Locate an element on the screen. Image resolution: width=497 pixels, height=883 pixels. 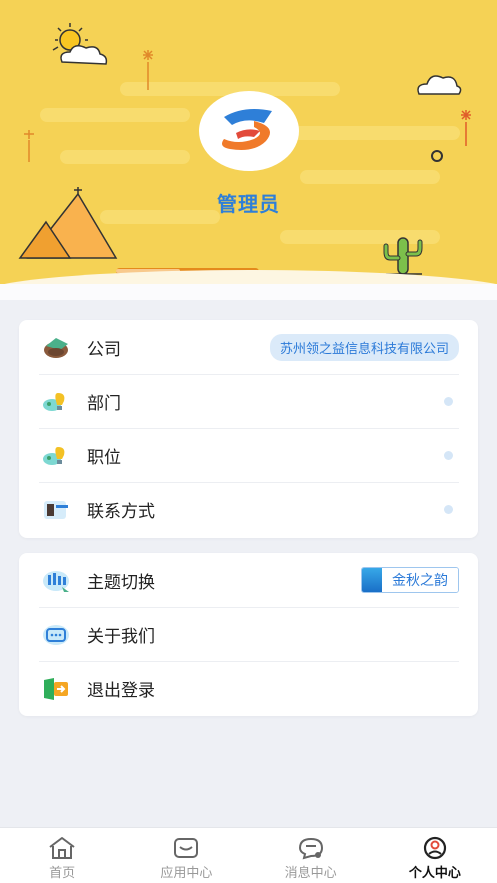
theme-row: 主题切换 金秋之韵 is located at coordinates (249, 580).